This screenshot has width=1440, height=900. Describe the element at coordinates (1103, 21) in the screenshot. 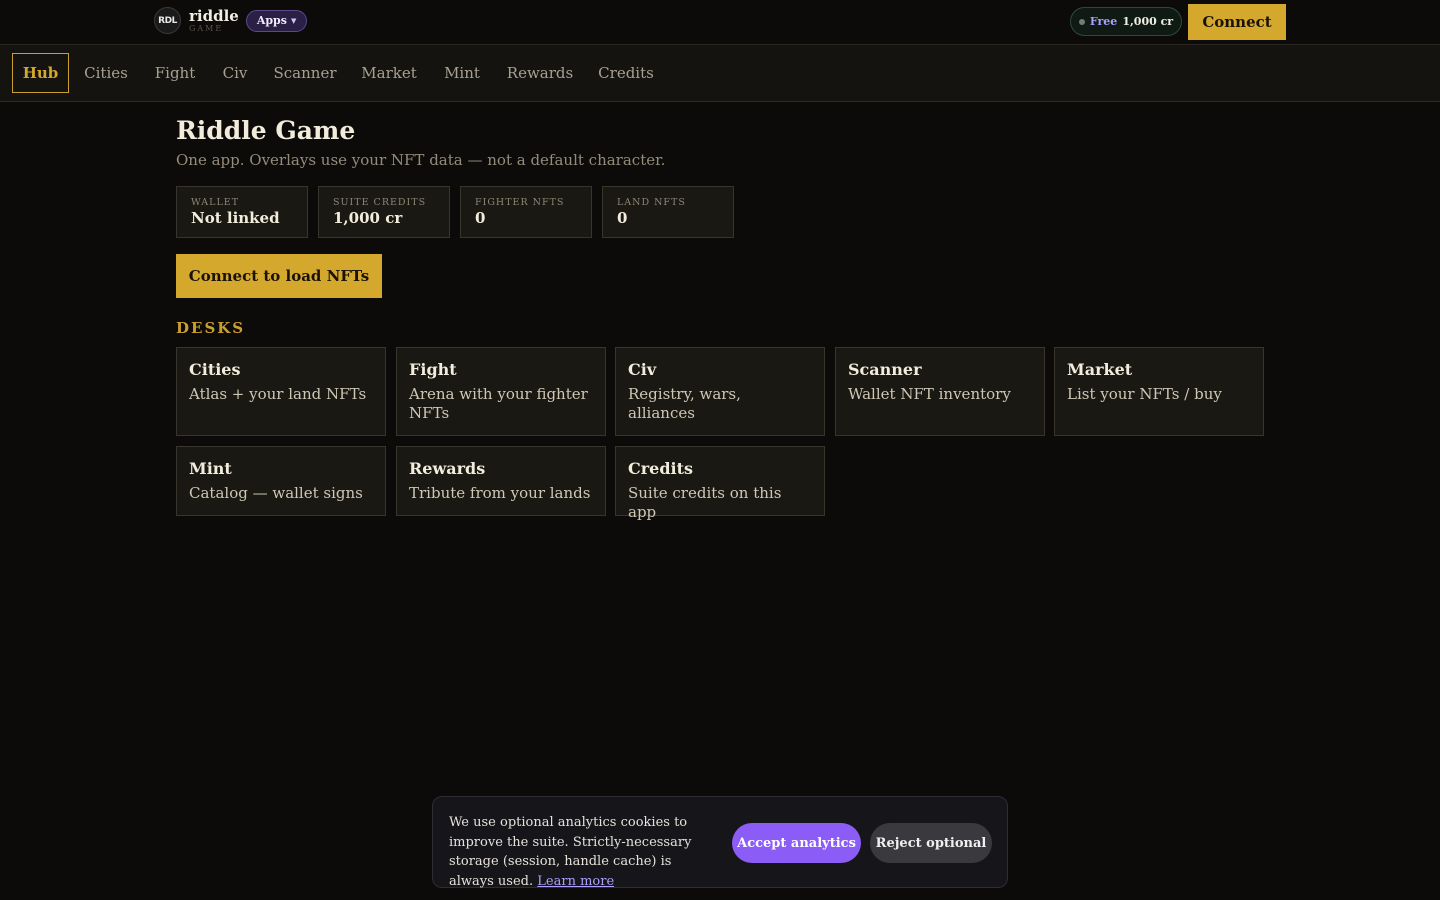

I see `free-label: Free` at that location.